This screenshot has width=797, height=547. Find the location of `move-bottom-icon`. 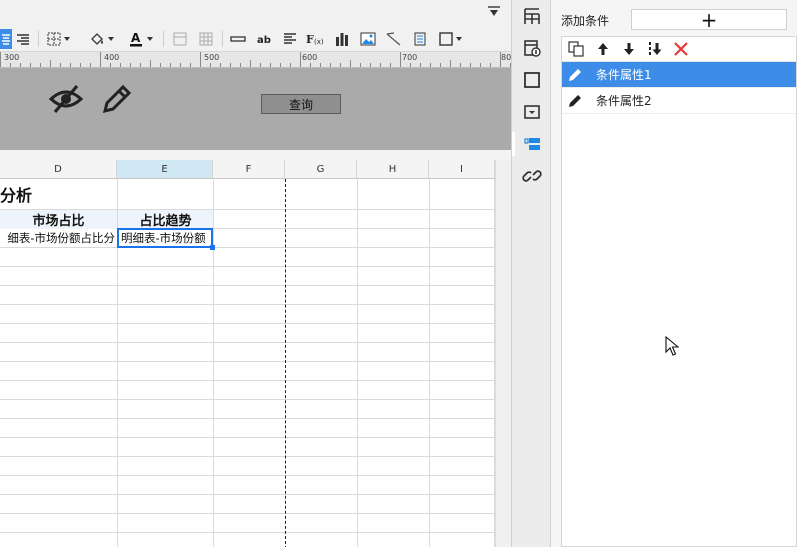

move-bottom-icon is located at coordinates (655, 49).